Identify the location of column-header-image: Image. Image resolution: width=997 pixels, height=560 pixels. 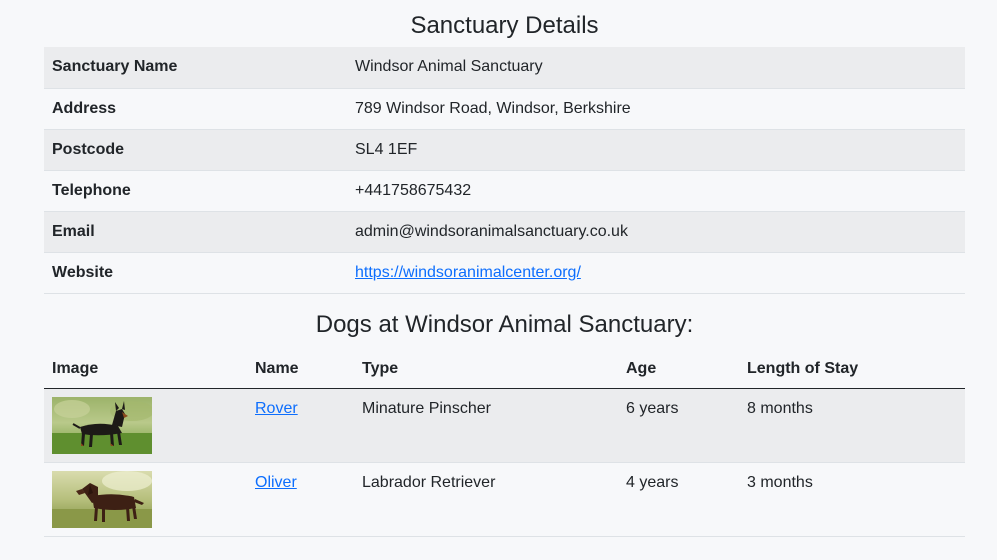
(145, 369).